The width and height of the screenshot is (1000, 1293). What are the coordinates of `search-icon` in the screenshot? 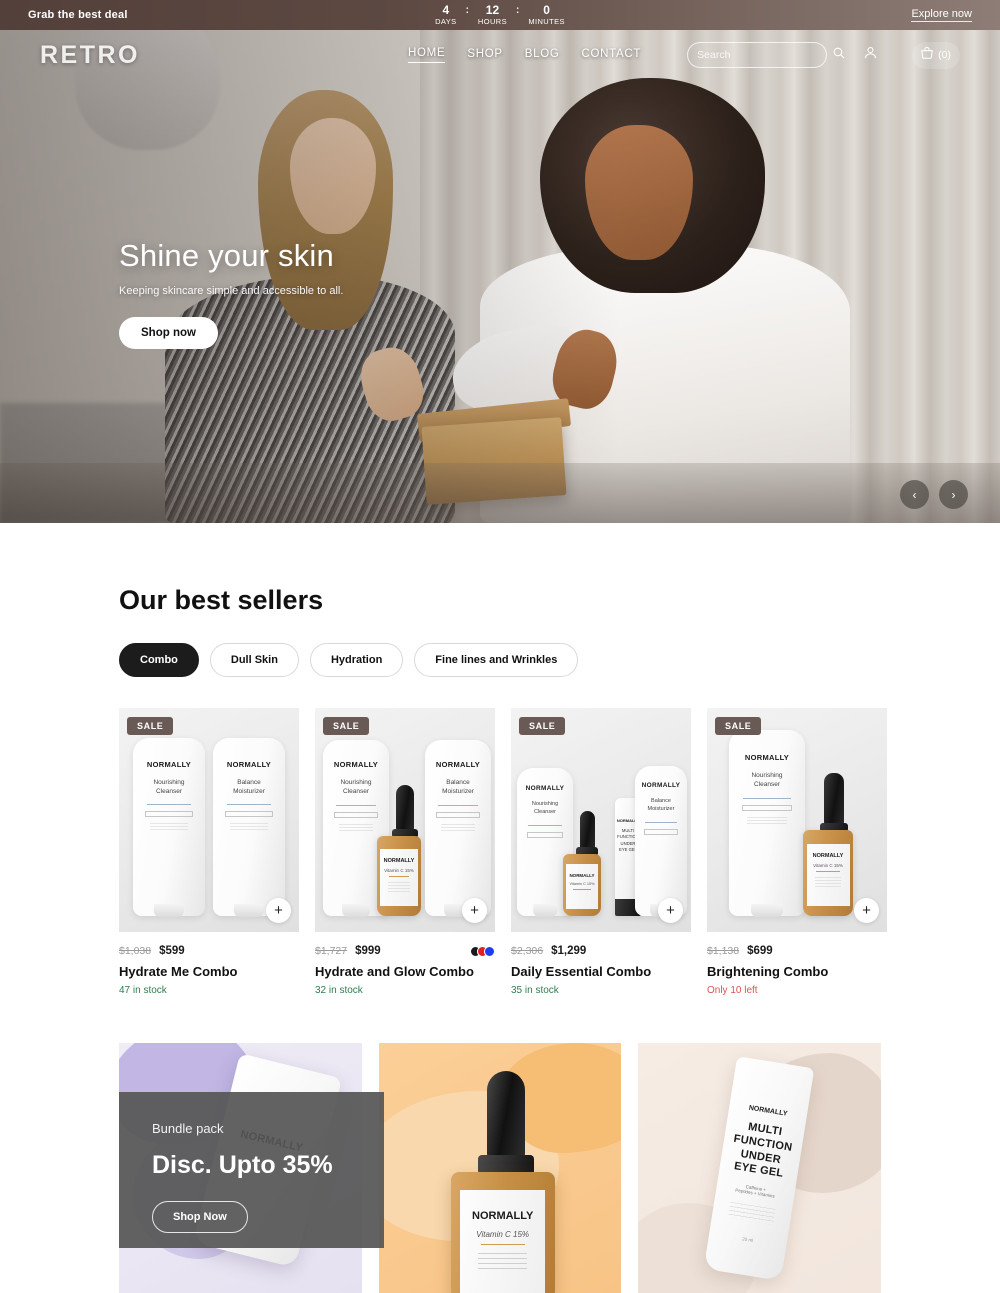 It's located at (838, 55).